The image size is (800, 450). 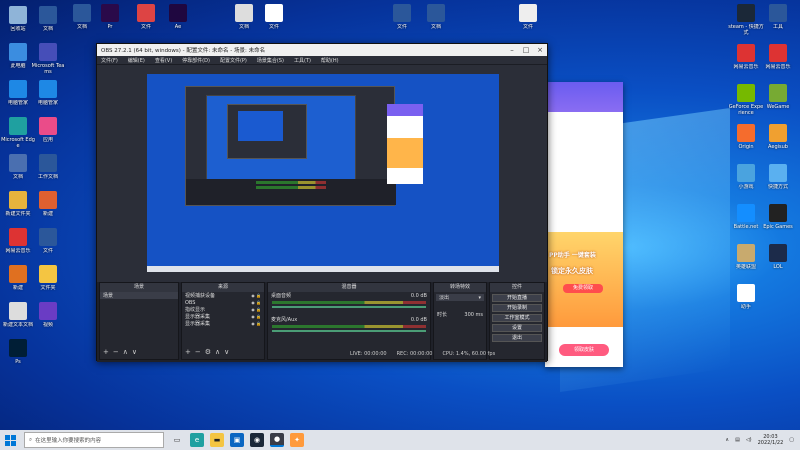 I want to click on obs-menu-item: 帮助(H), so click(x=330, y=60).